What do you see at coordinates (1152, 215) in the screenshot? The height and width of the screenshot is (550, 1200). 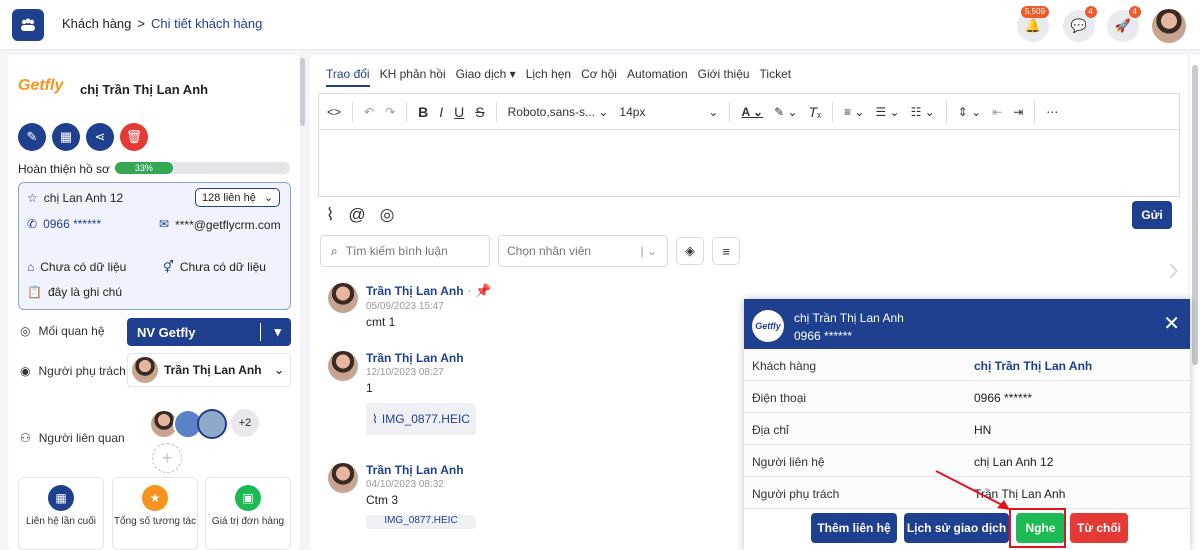 I see `send-button: Gửi` at bounding box center [1152, 215].